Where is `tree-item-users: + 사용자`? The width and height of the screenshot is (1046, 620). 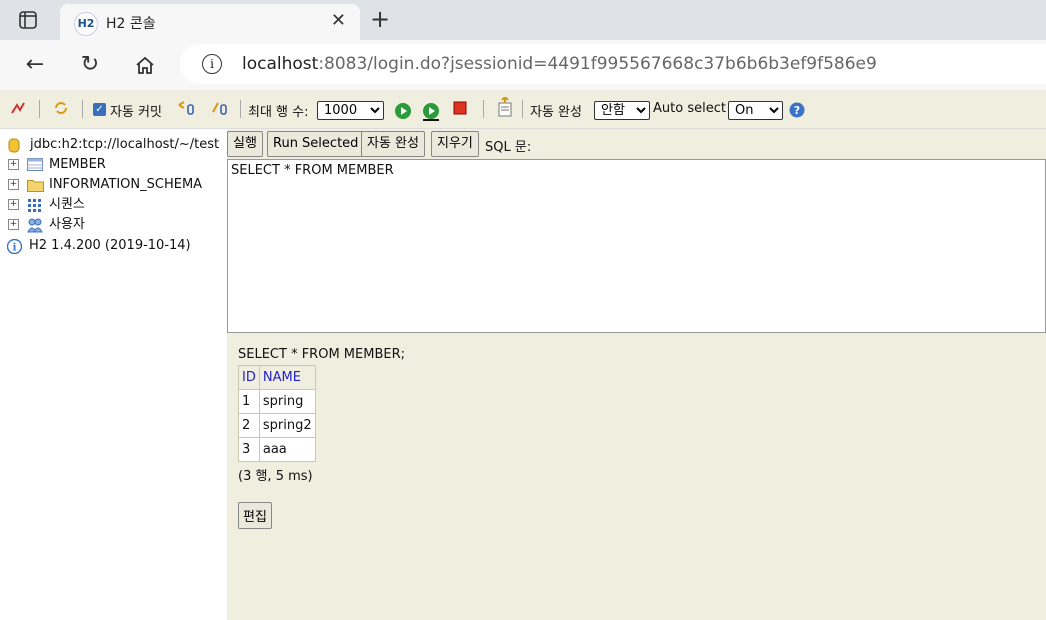 tree-item-users: + 사용자 is located at coordinates (46, 225).